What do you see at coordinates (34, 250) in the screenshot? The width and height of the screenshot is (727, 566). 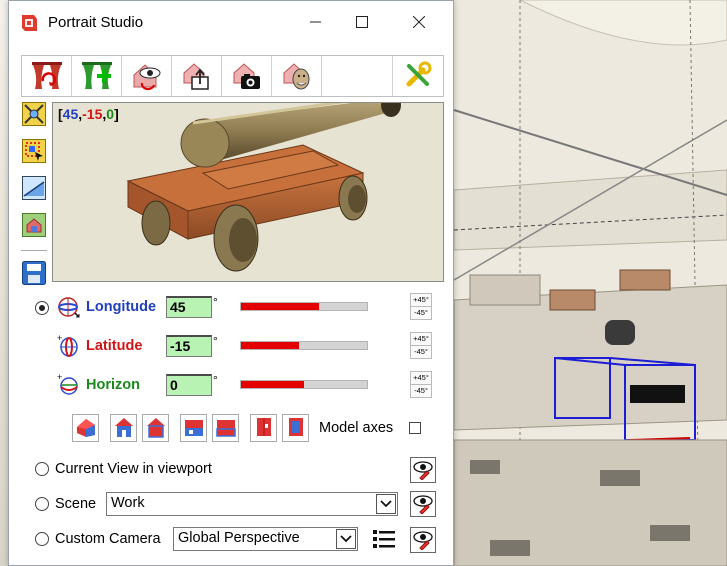 I see `side-toolbar-separator` at bounding box center [34, 250].